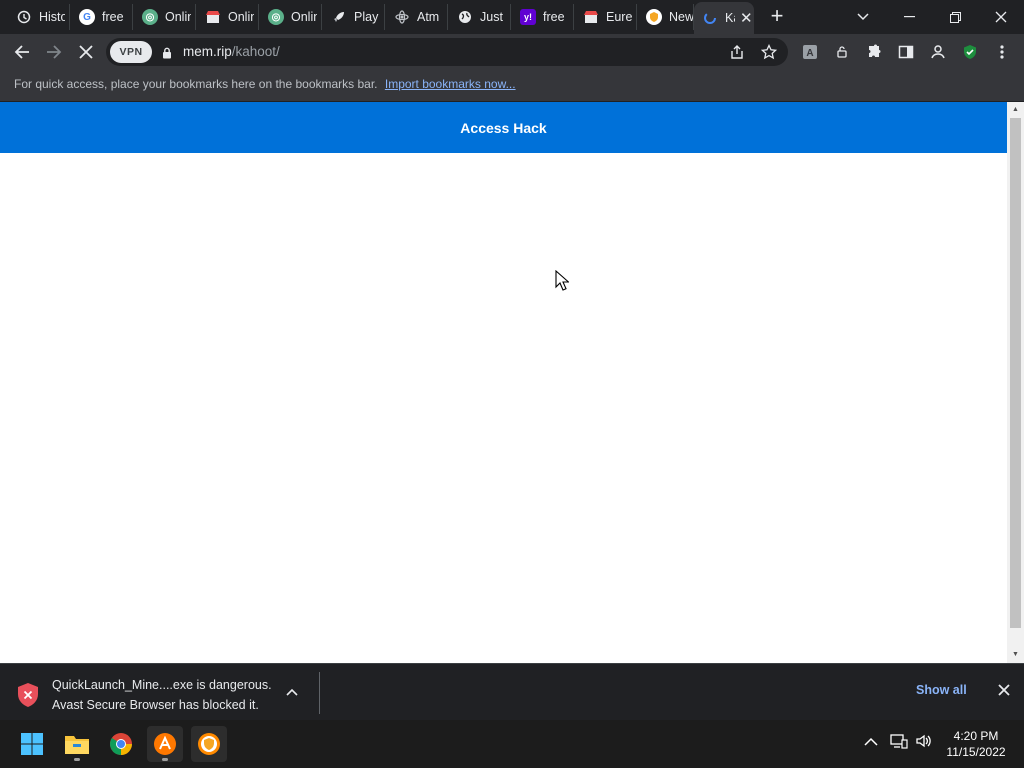  Describe the element at coordinates (528, 17) in the screenshot. I see `yahoo-icon: y!` at that location.